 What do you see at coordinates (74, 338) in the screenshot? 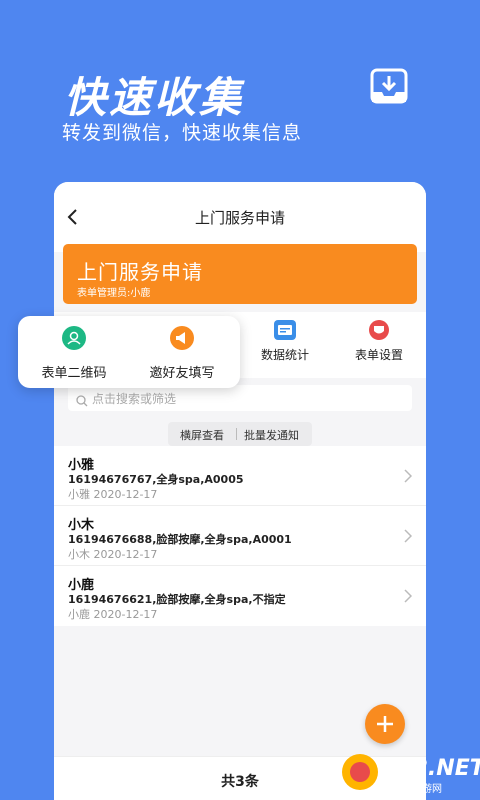
I see `qrcode-icon` at bounding box center [74, 338].